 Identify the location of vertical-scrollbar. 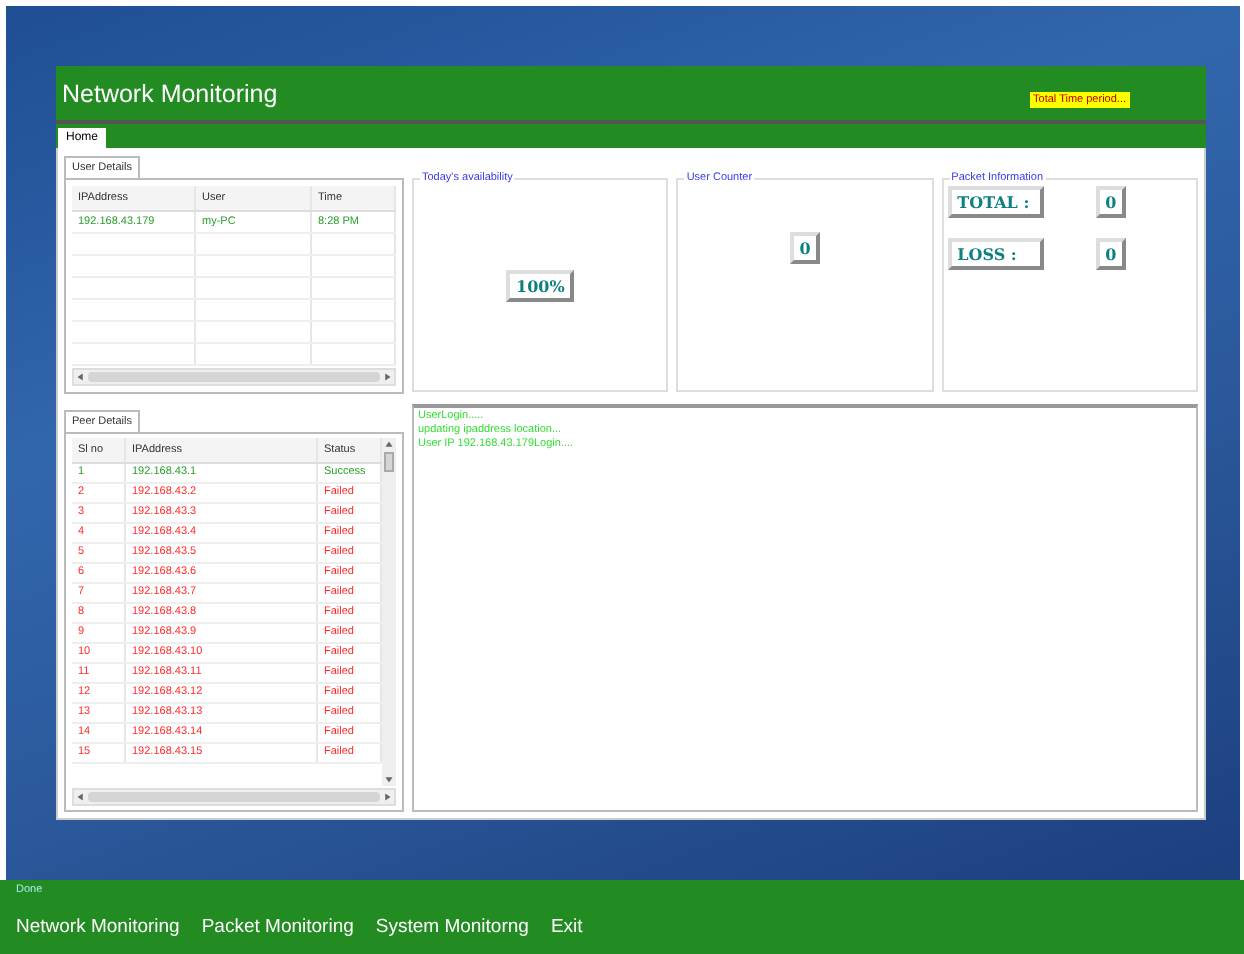
(389, 612).